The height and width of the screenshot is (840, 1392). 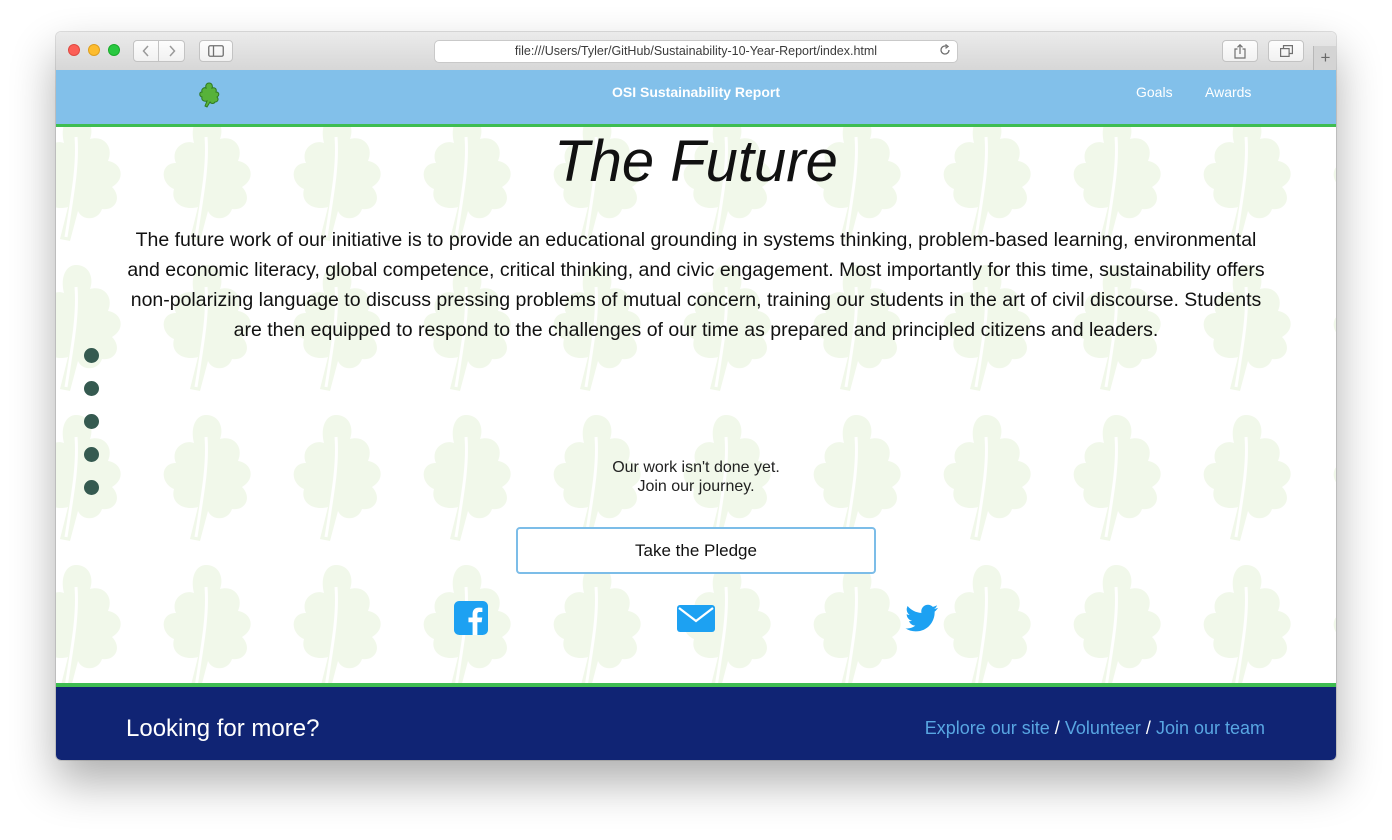 I want to click on chevron-right-icon, so click(x=172, y=51).